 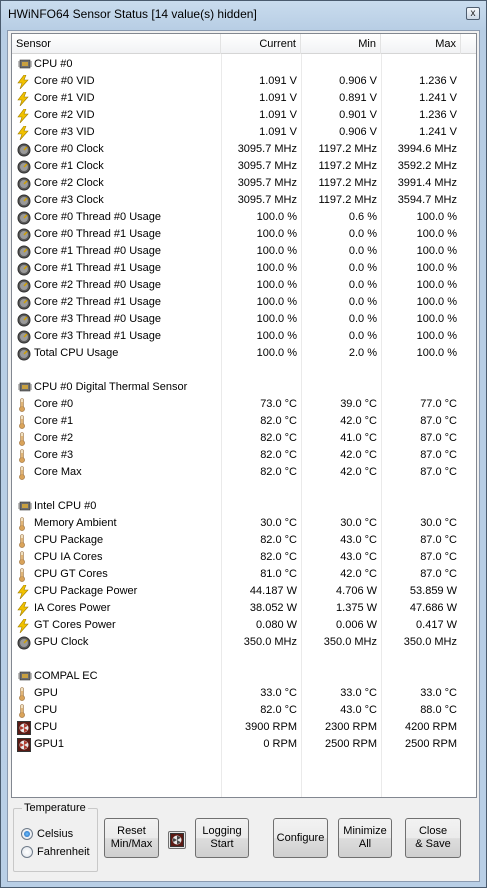 What do you see at coordinates (421, 44) in the screenshot?
I see `column-header-max: Max` at bounding box center [421, 44].